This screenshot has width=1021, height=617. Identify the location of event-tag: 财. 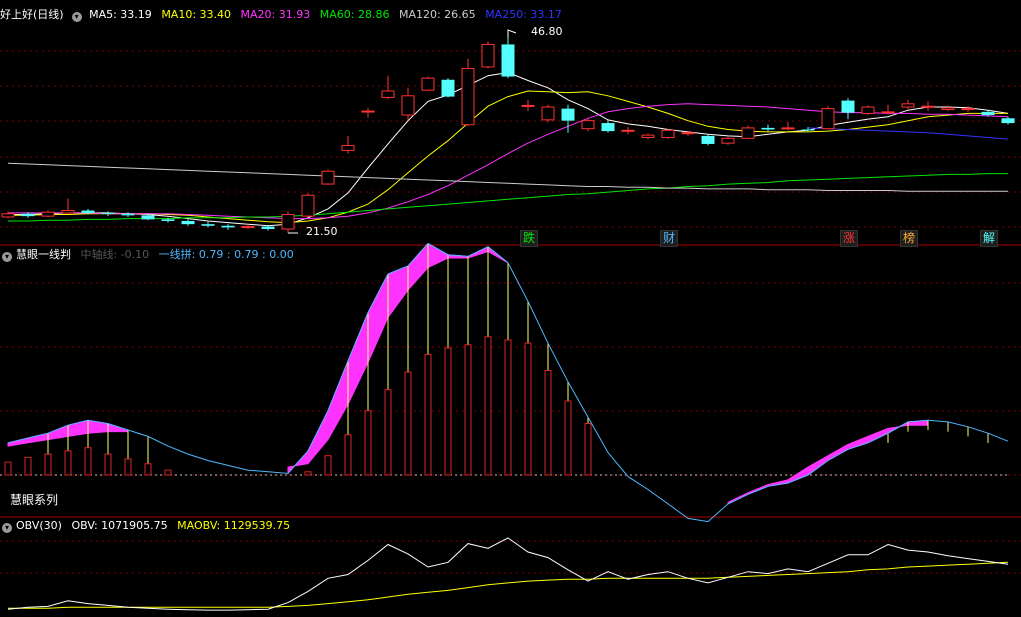
(669, 238).